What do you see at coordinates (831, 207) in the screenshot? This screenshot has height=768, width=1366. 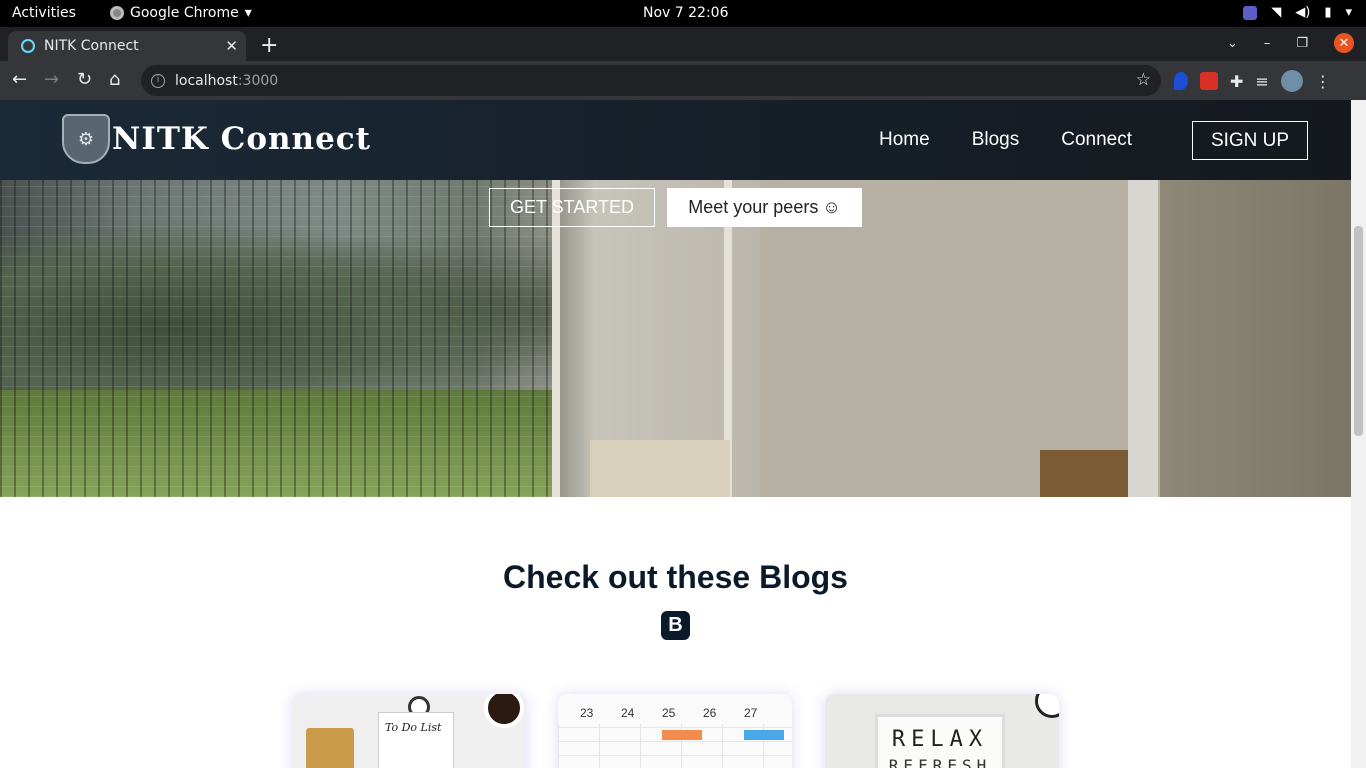 I see `smiley-icon: ☺` at bounding box center [831, 207].